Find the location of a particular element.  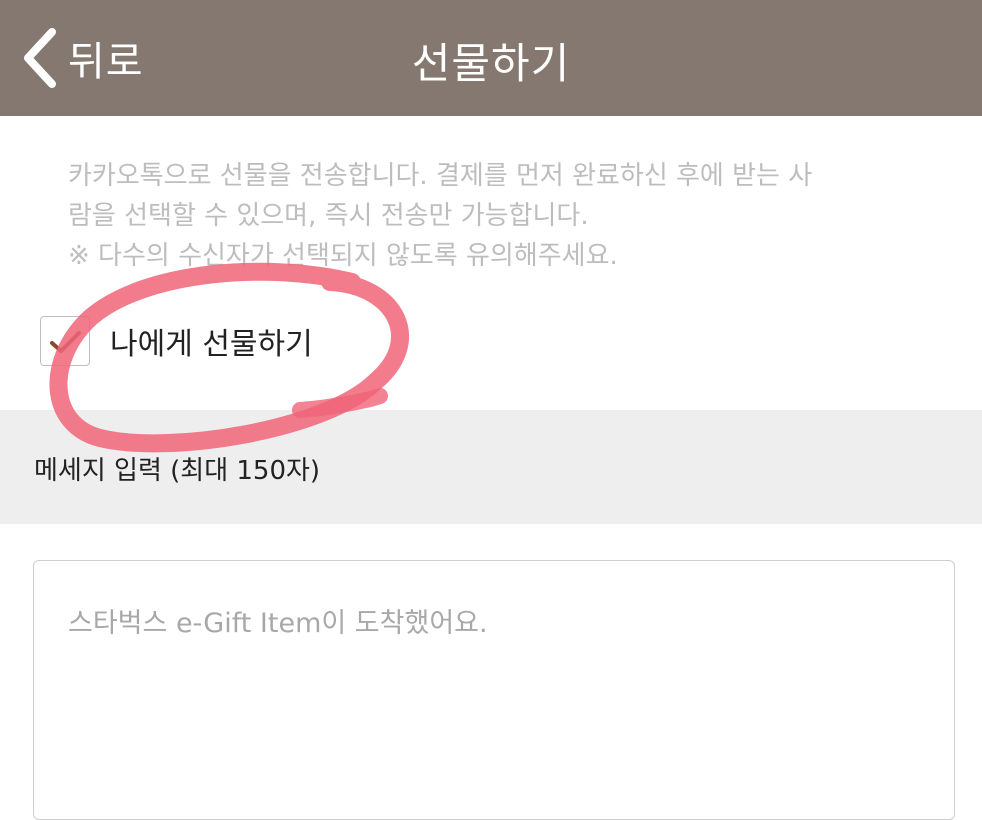

self-gift-checkbox is located at coordinates (65, 341).